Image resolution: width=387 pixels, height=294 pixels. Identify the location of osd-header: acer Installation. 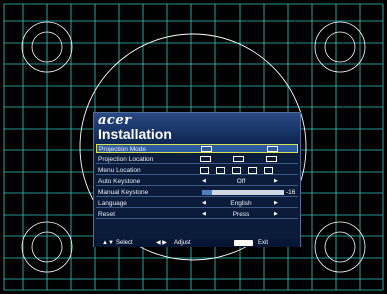
(197, 128).